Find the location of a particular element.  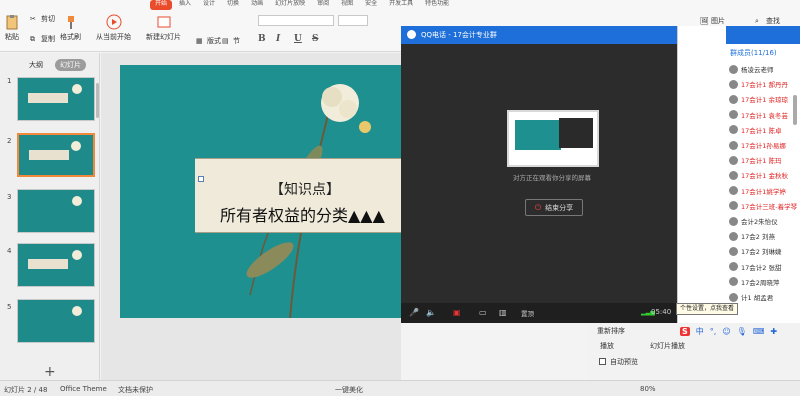

member-row: 17会计1 袁冬芸 is located at coordinates (758, 115).